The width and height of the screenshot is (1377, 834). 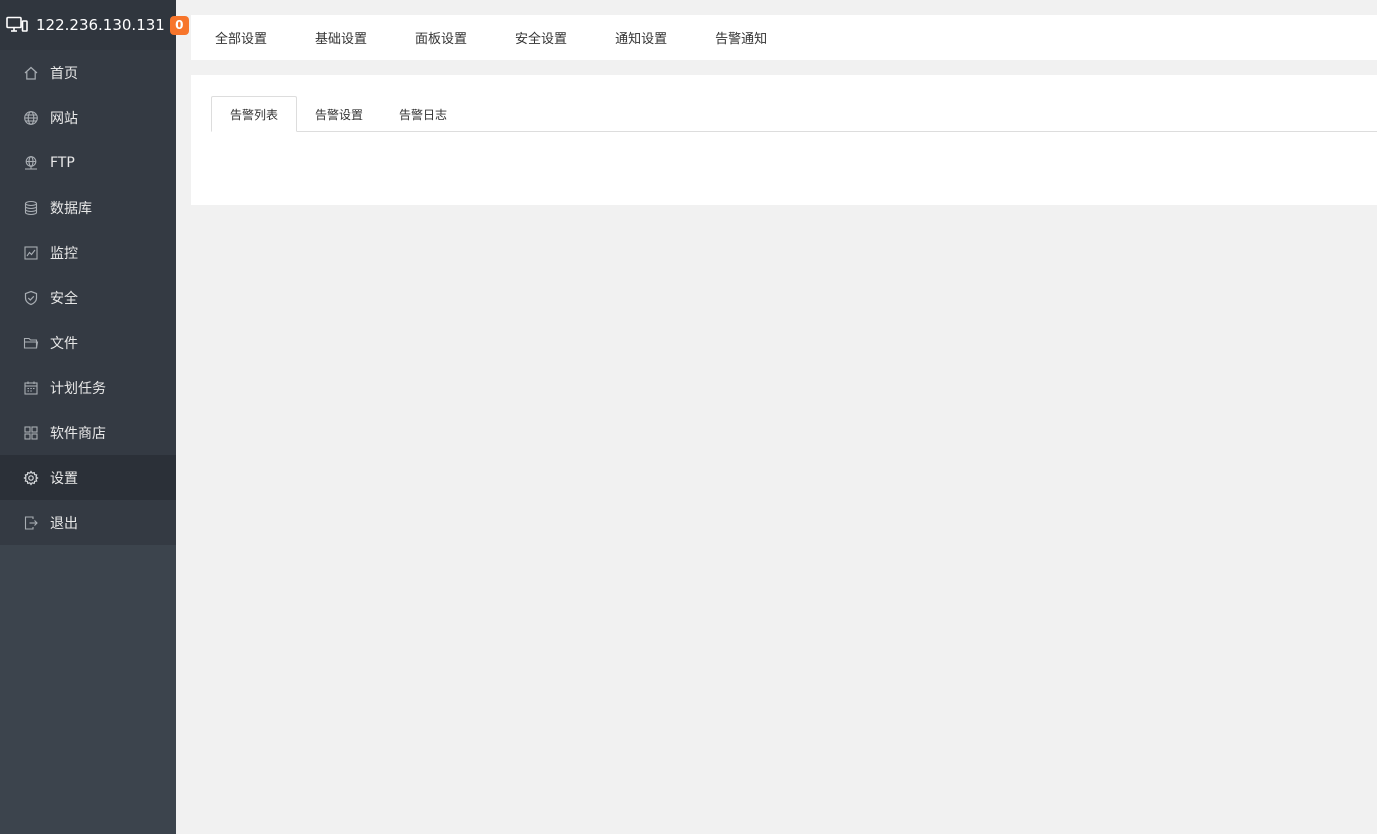 What do you see at coordinates (31, 388) in the screenshot?
I see `calendar-icon` at bounding box center [31, 388].